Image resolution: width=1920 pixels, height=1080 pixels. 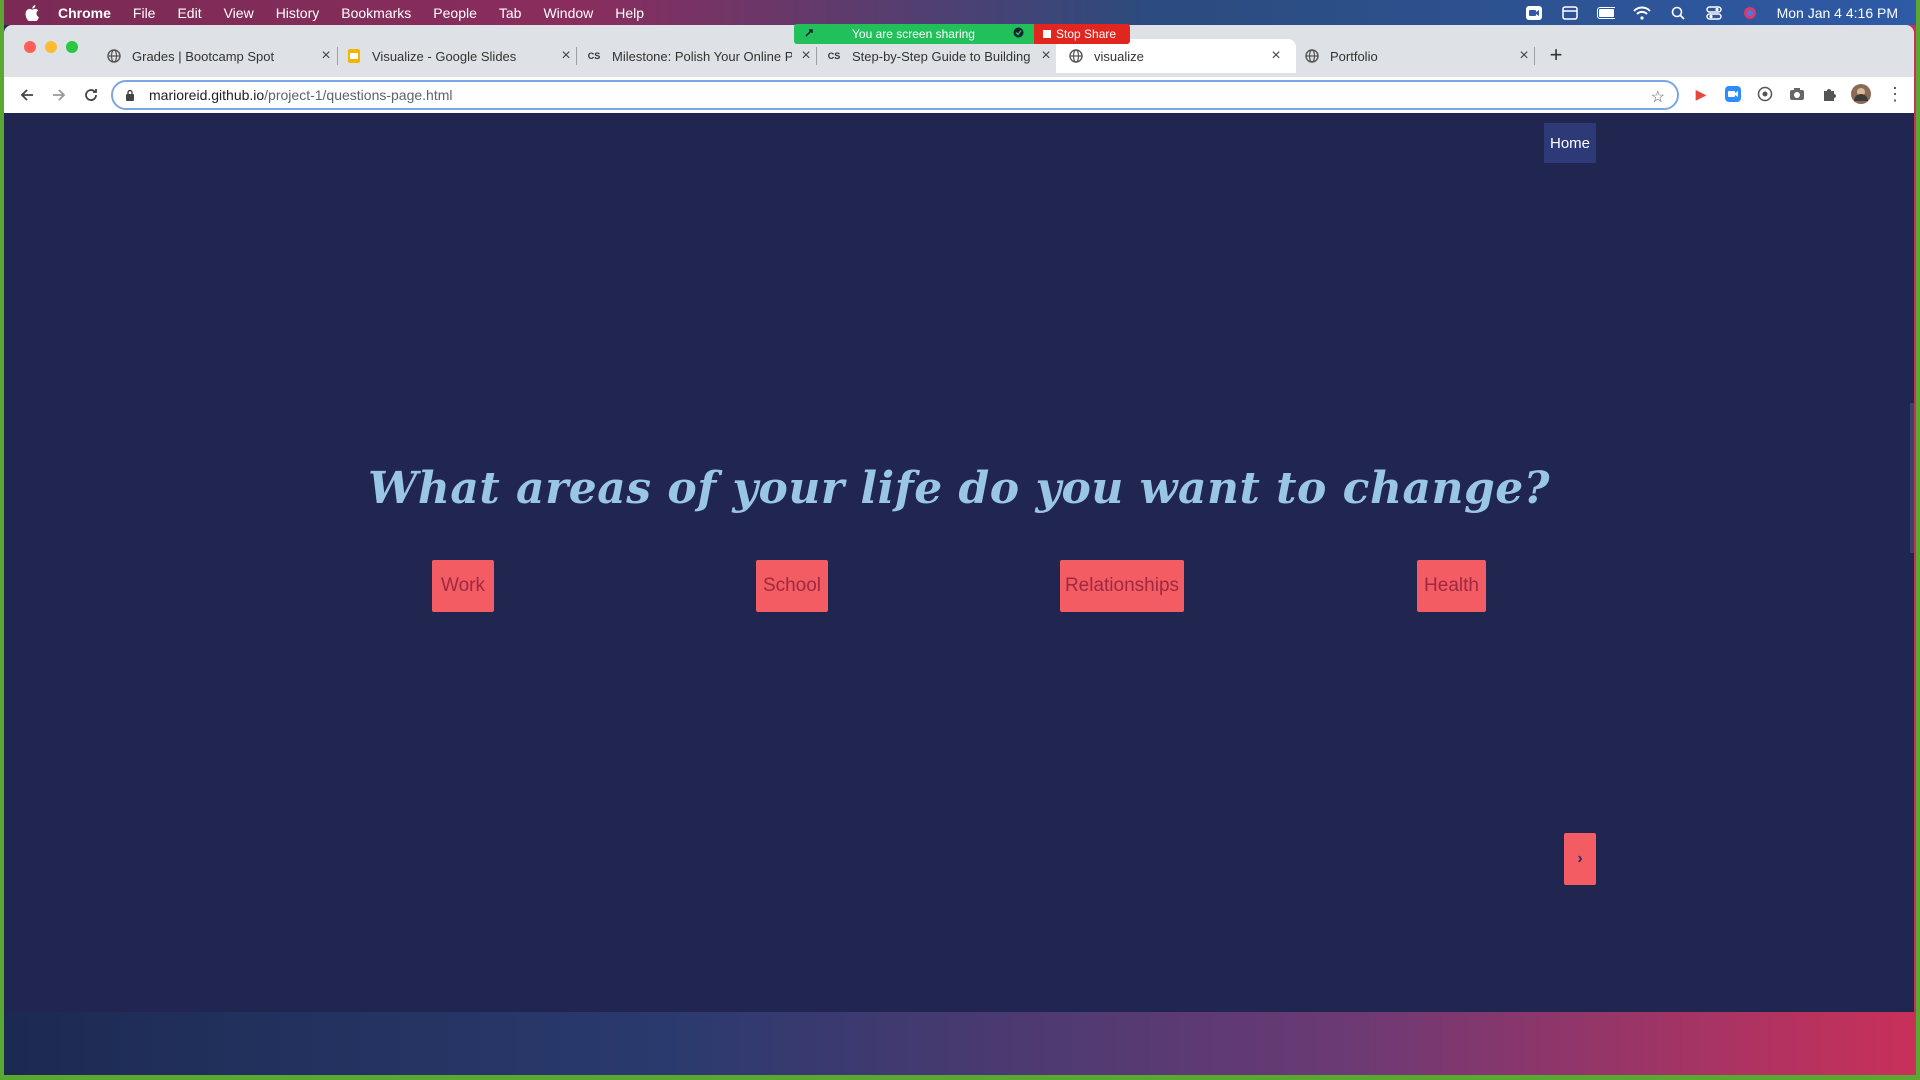 I want to click on status-area: Mon Jan 4 4:16 PM, so click(x=1711, y=12).